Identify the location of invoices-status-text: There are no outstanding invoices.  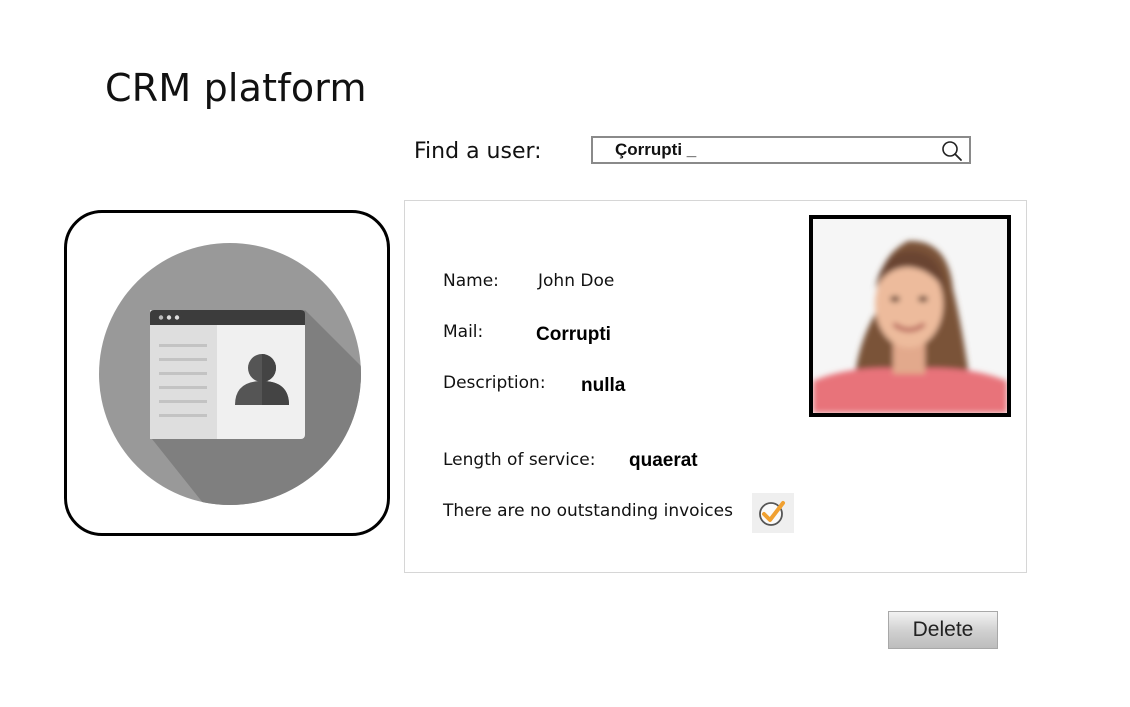
(588, 511).